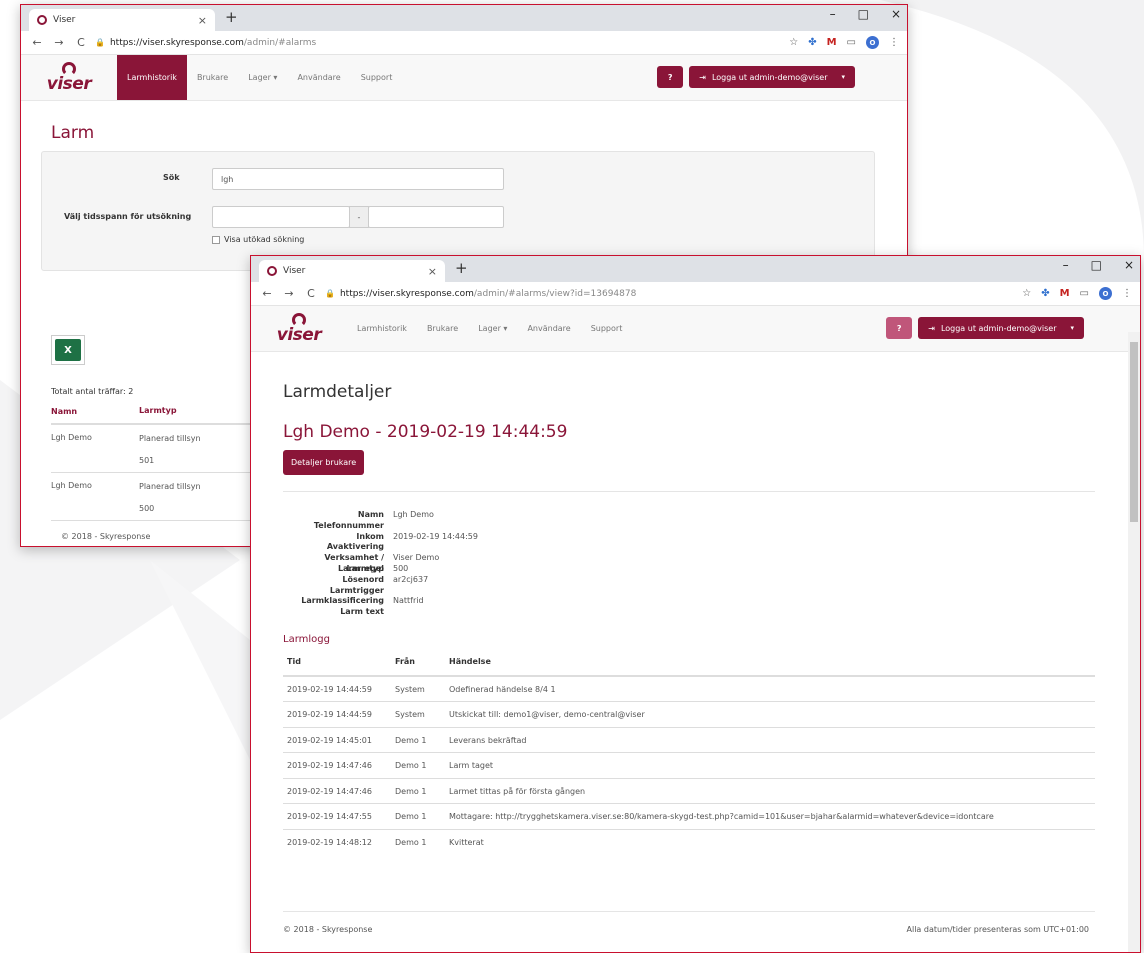  What do you see at coordinates (998, 328) in the screenshot?
I see `logout-label: Logga ut admin-demo@viser` at bounding box center [998, 328].